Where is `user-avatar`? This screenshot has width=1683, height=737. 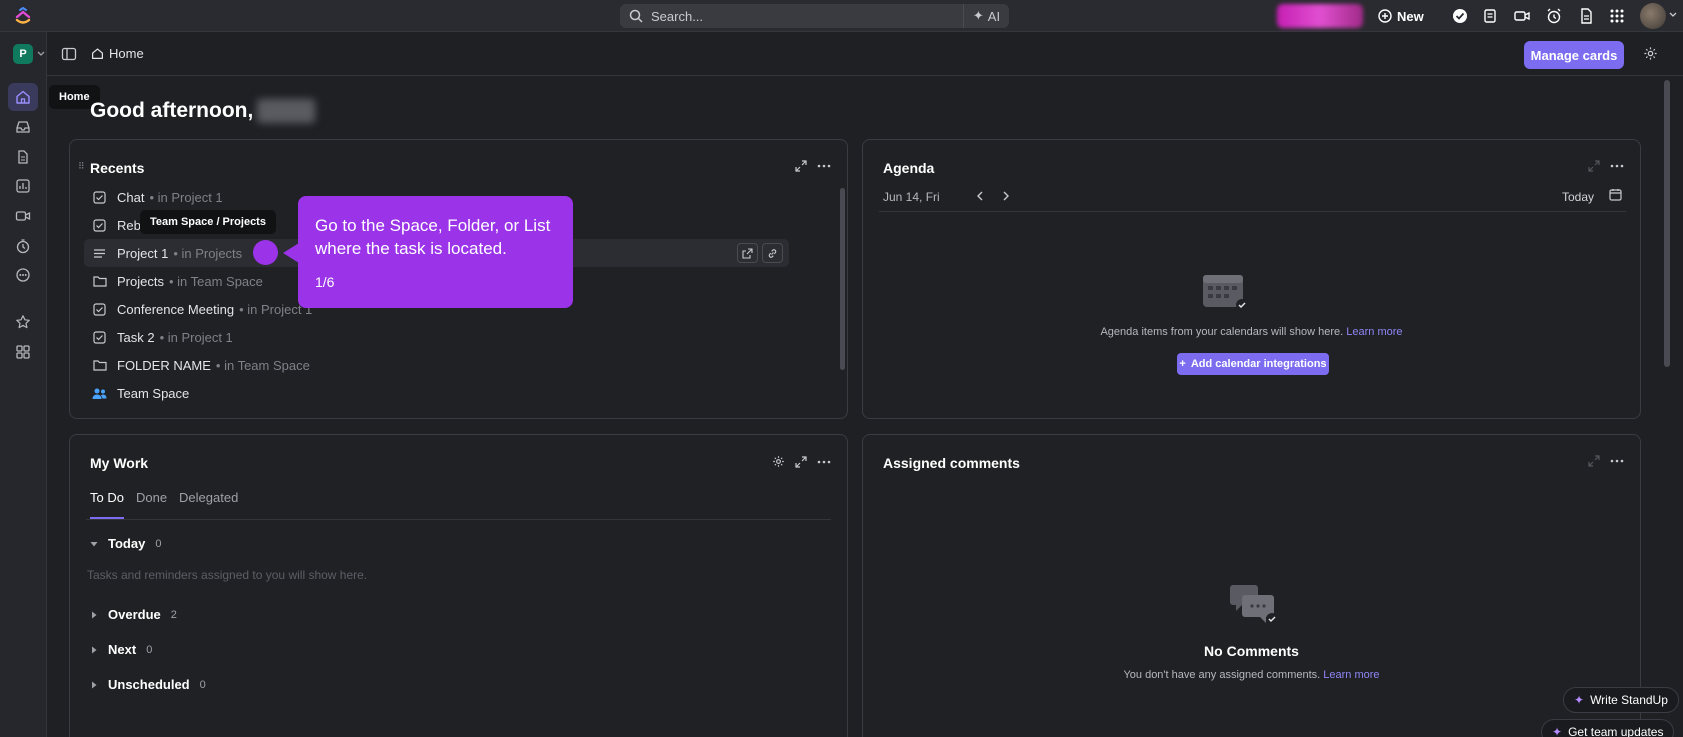 user-avatar is located at coordinates (1653, 16).